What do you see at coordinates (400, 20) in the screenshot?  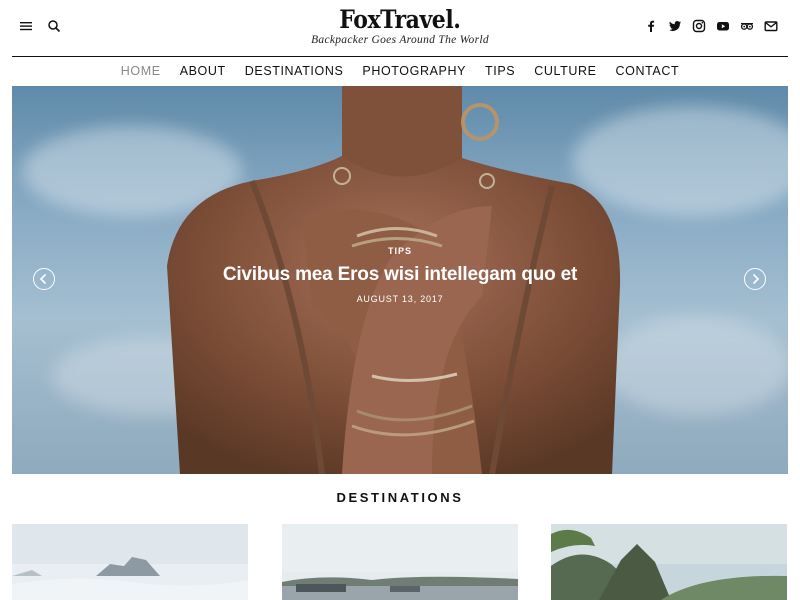 I see `site-name: FoxTravel.` at bounding box center [400, 20].